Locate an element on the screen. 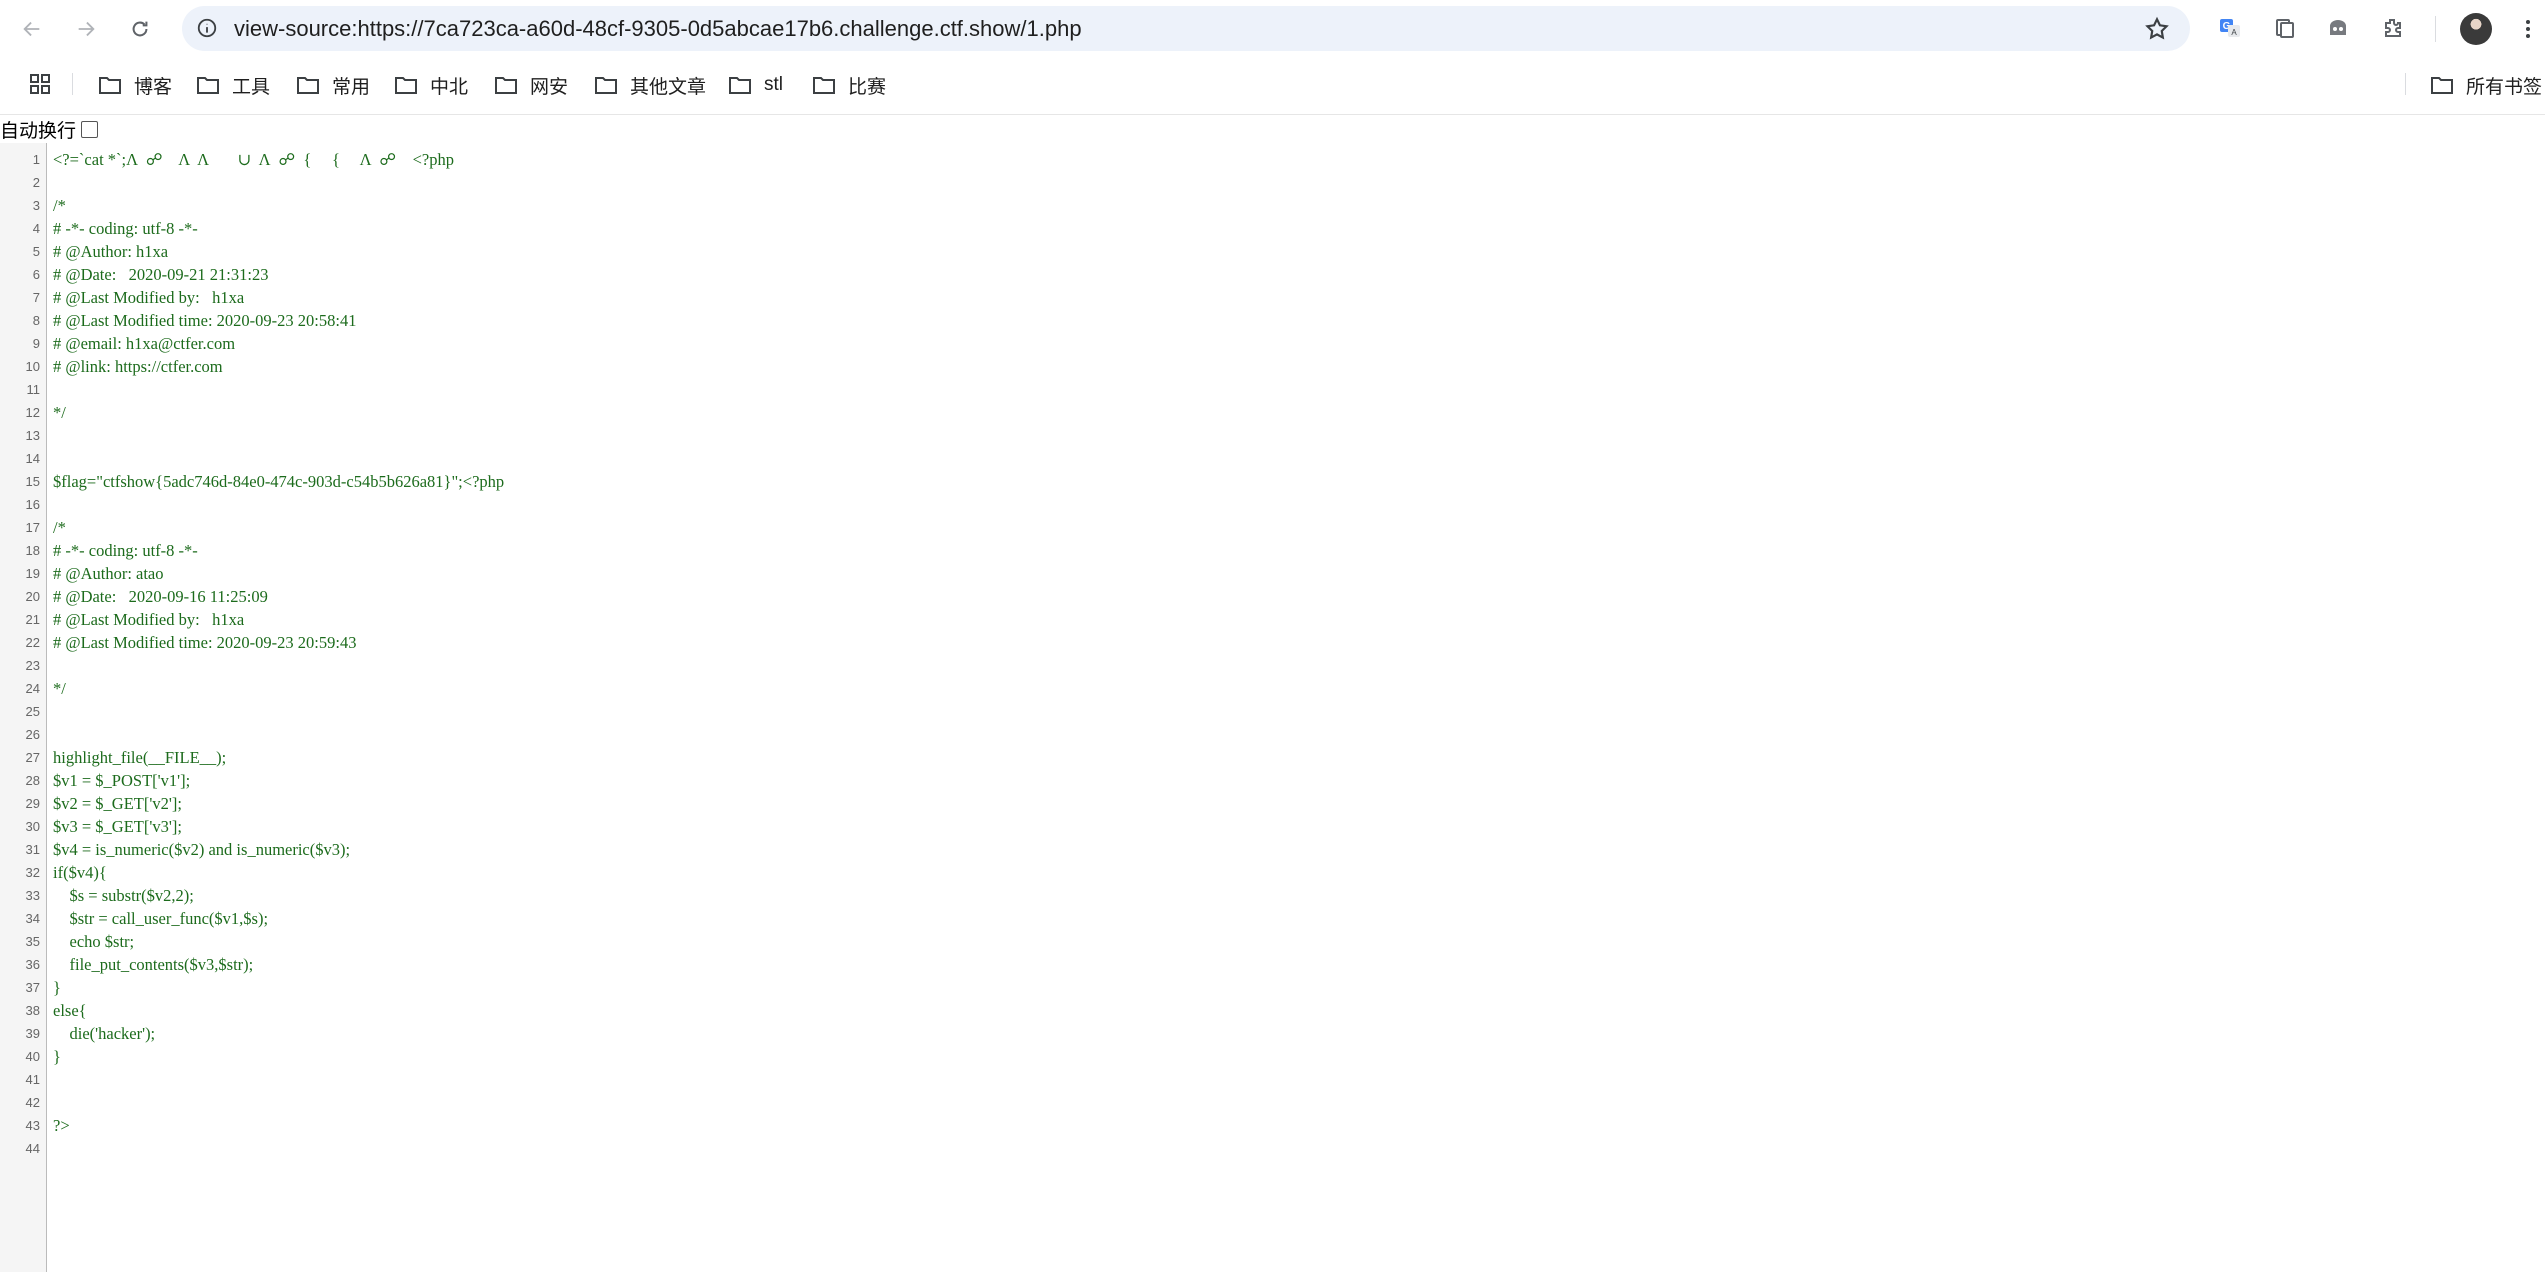 The image size is (2545, 1272). line-number: 29 is located at coordinates (32, 803).